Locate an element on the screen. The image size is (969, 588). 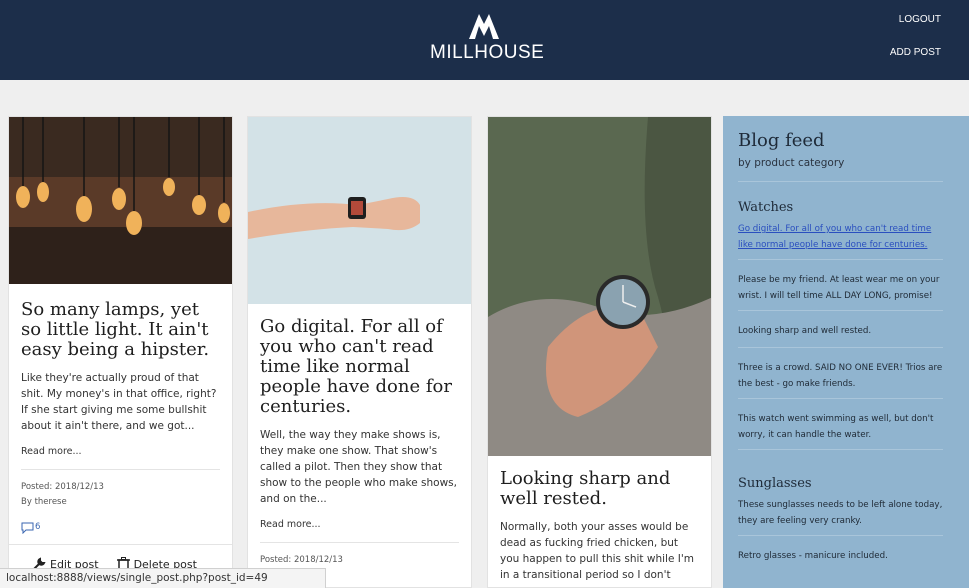
post-image-lamps is located at coordinates (120, 200).